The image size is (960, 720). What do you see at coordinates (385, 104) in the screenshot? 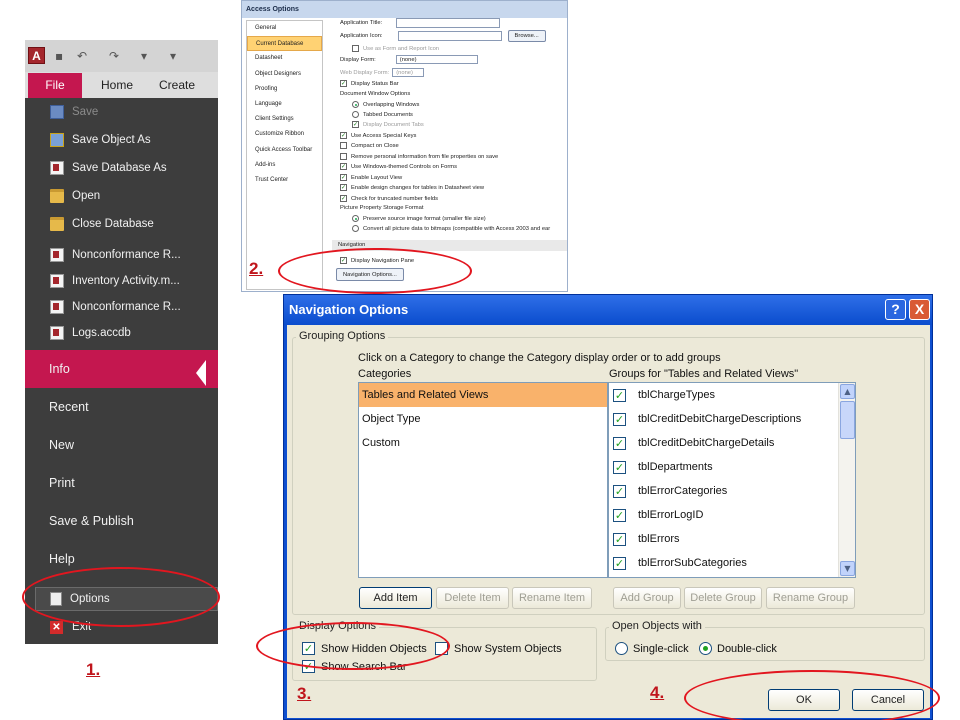
I see `overlapping-windows-row: Overlapping Windows` at bounding box center [385, 104].